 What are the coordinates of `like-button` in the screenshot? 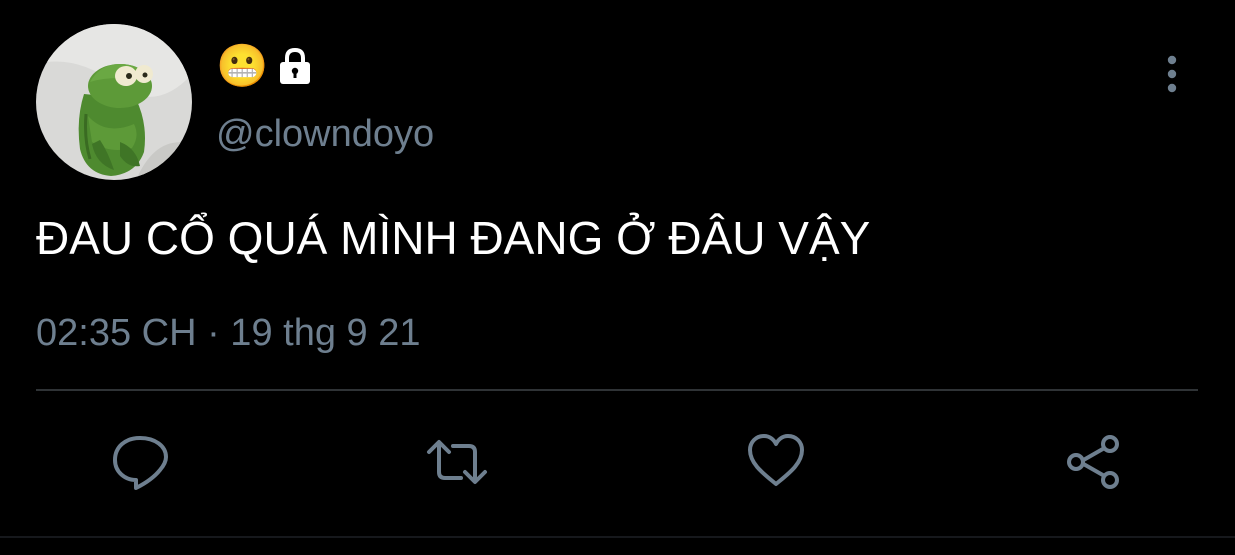 It's located at (776, 462).